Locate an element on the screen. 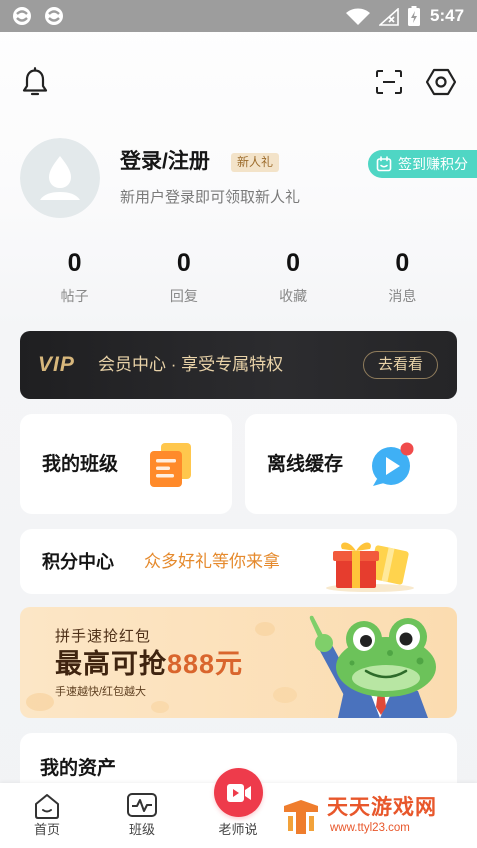 The image size is (477, 848). video-icon is located at coordinates (239, 795).